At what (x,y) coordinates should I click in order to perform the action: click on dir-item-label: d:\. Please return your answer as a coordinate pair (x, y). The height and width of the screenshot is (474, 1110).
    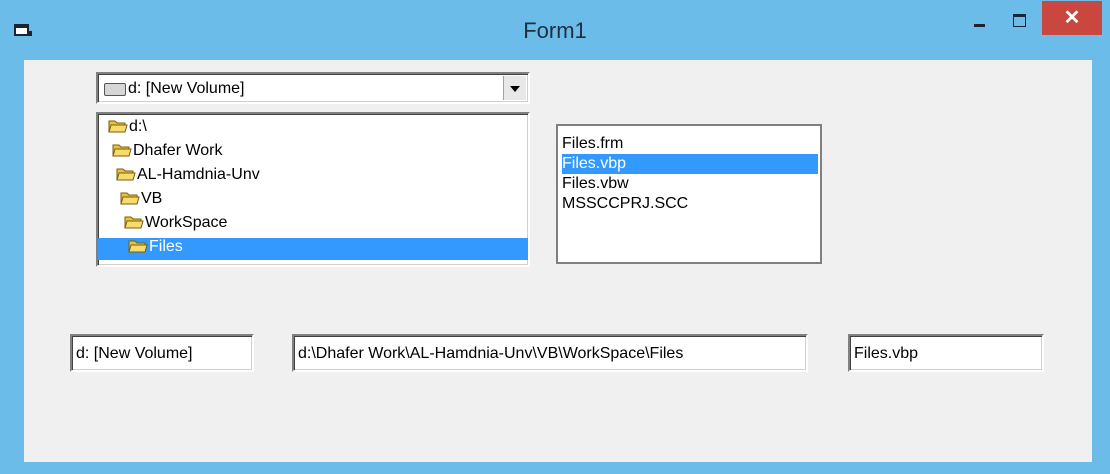
    Looking at the image, I should click on (138, 126).